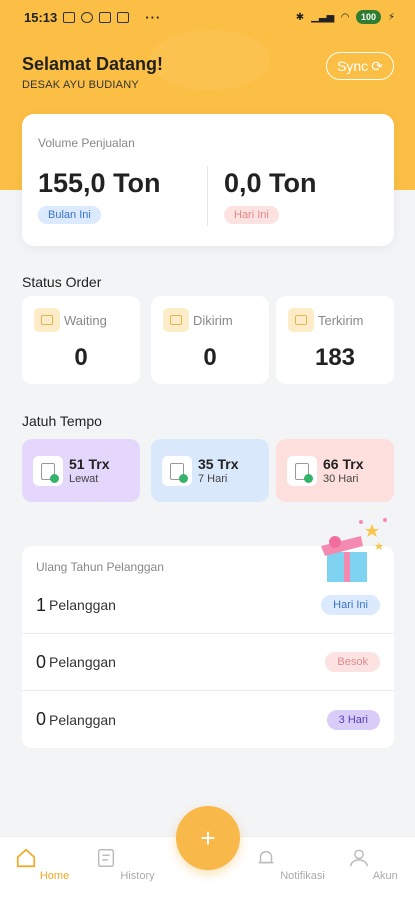 The width and height of the screenshot is (415, 900). I want to click on sync-button: Sync ⟳, so click(360, 66).